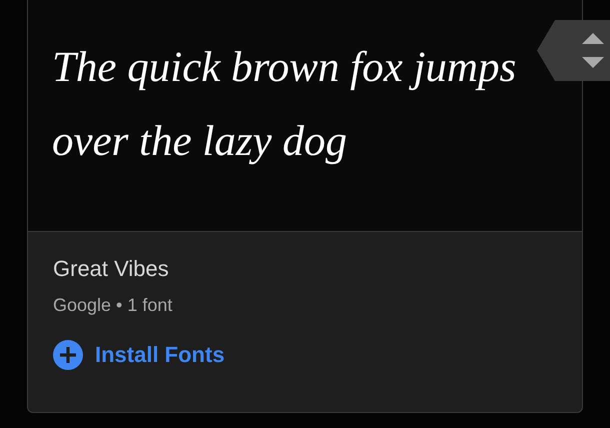  What do you see at coordinates (112, 305) in the screenshot?
I see `font-meta: Google • 1 font` at bounding box center [112, 305].